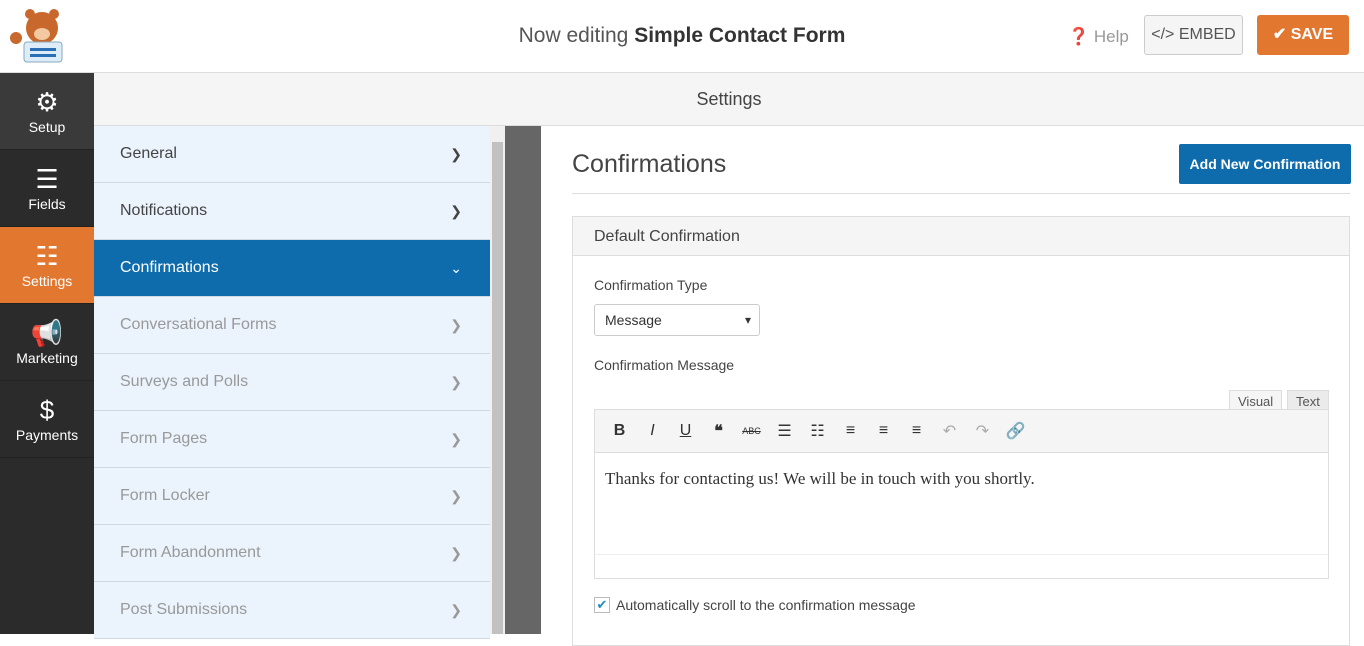  Describe the element at coordinates (47, 256) in the screenshot. I see `sliders-icon: ☷` at that location.